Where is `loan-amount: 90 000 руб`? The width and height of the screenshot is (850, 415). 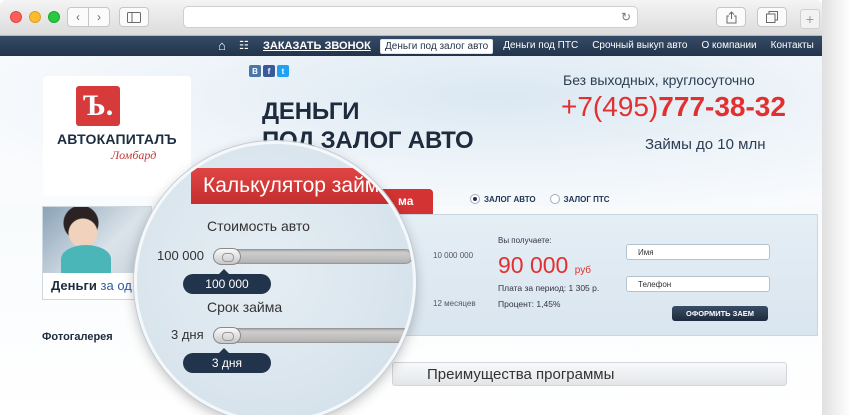 loan-amount: 90 000 руб is located at coordinates (544, 265).